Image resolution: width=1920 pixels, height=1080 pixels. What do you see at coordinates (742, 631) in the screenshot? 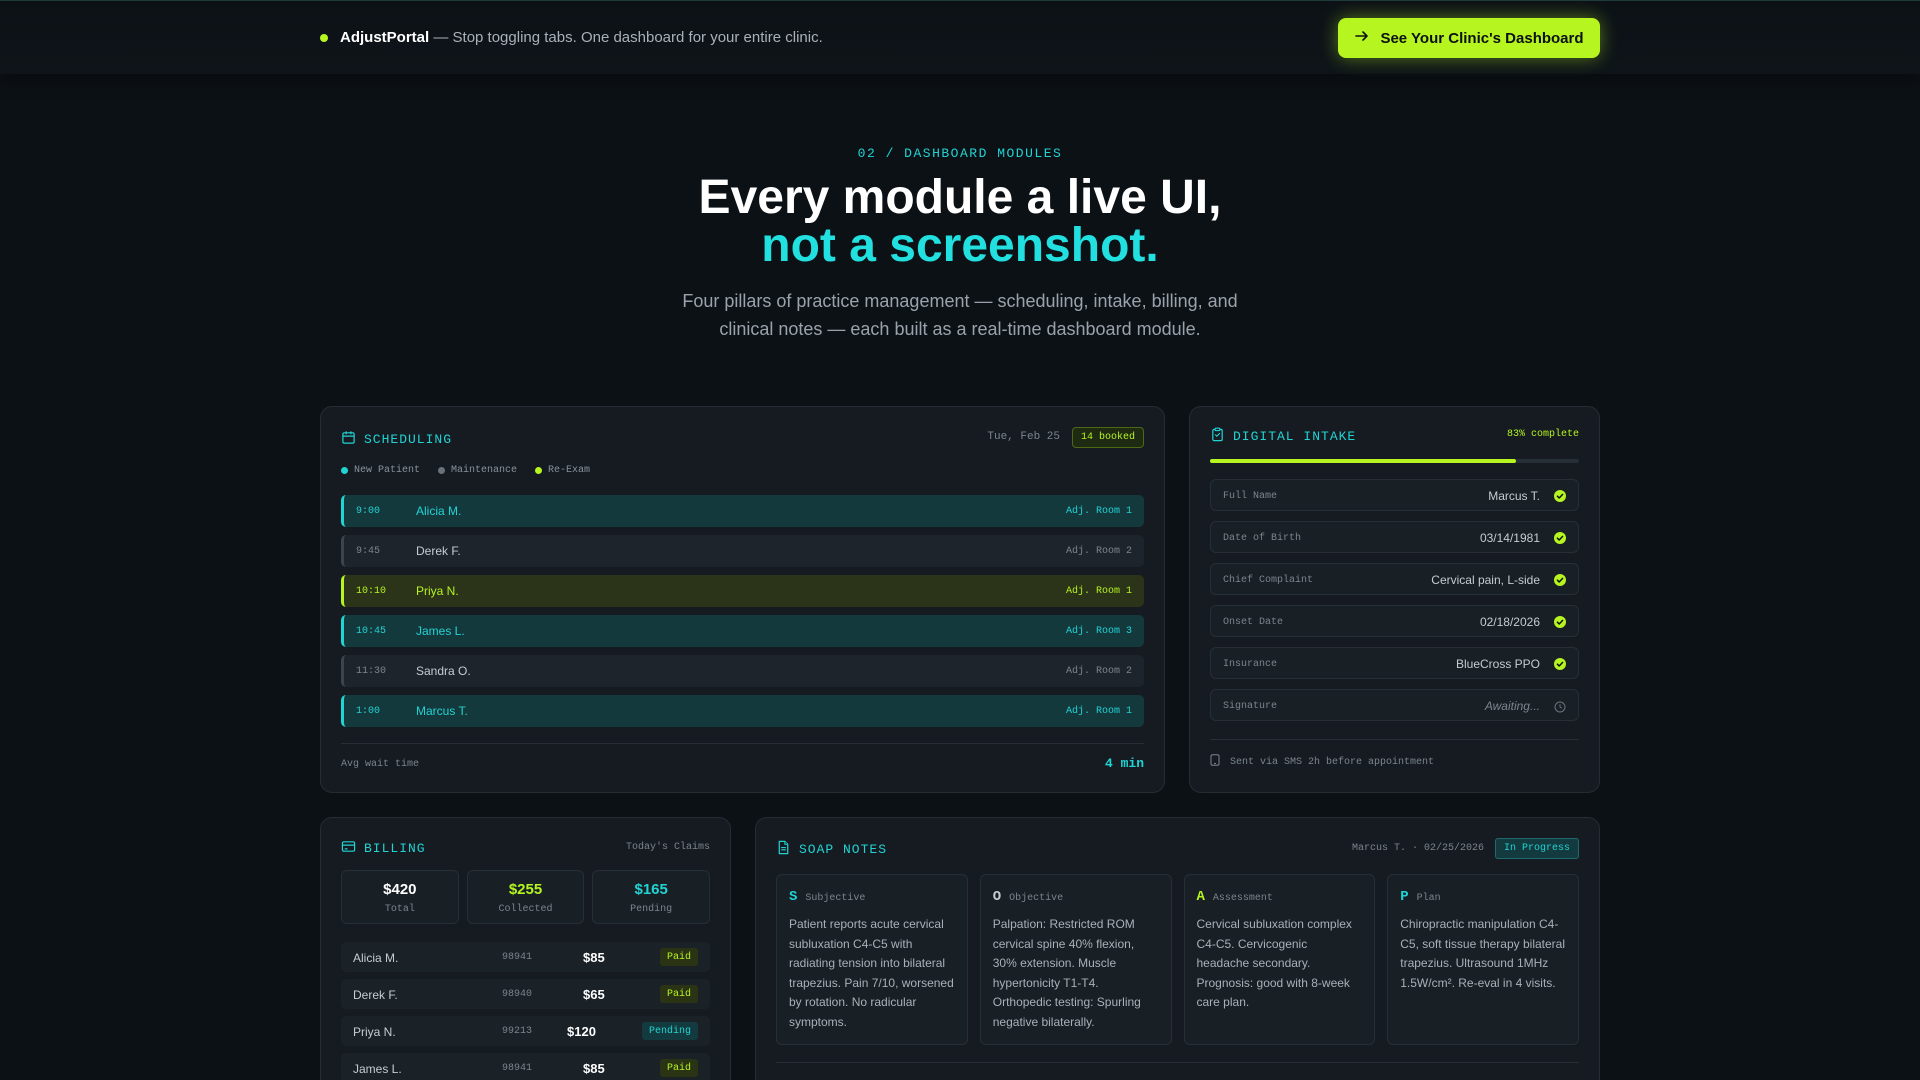
I see `appointment-row: 10:45 James L. Adj. Room 3` at bounding box center [742, 631].